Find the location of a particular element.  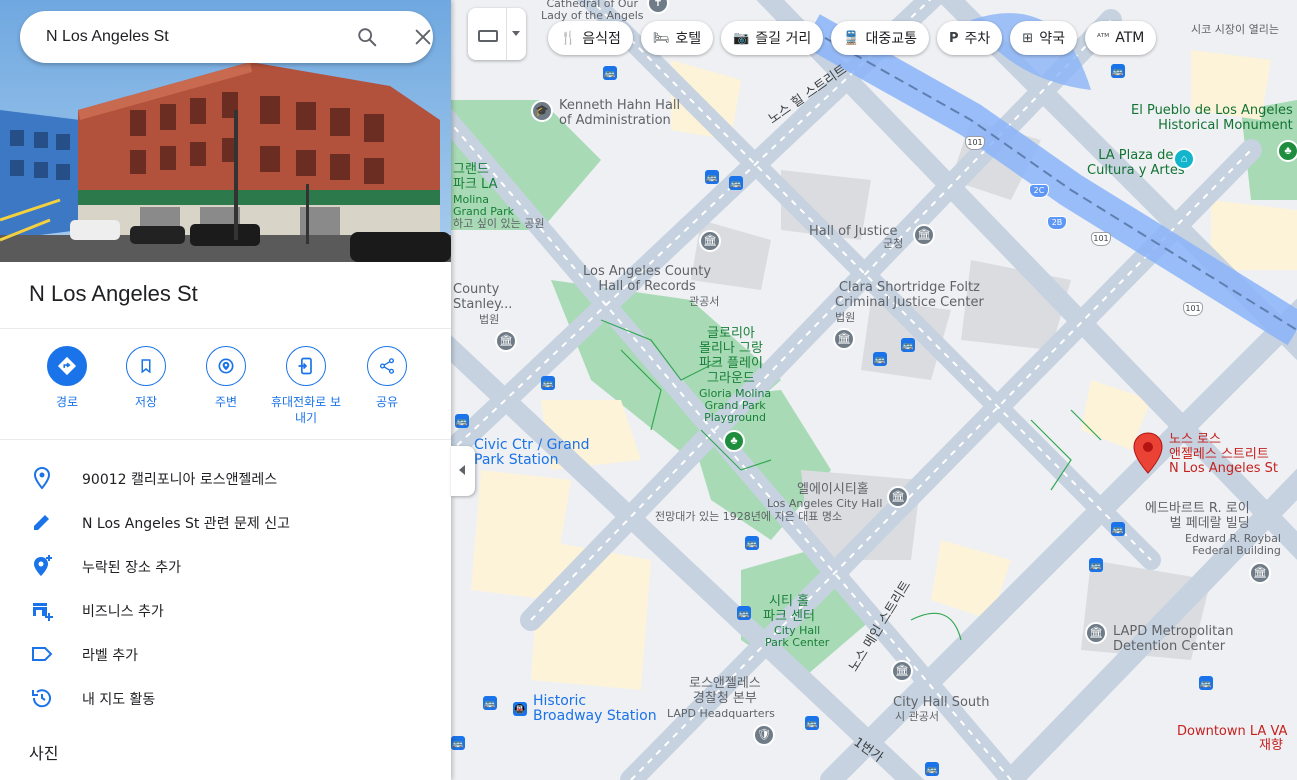

add-label-row: 라벨 추가 is located at coordinates (225, 654).